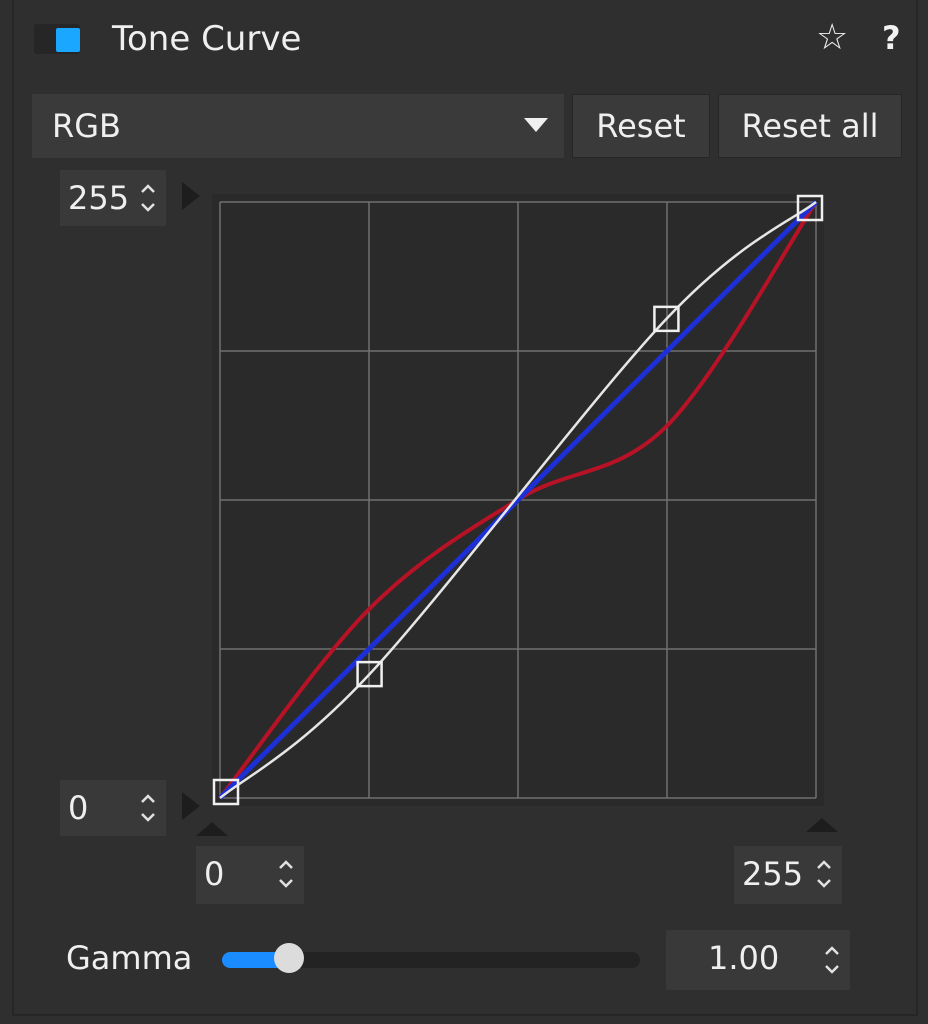 Image resolution: width=928 pixels, height=1024 pixels. What do you see at coordinates (465, 40) in the screenshot?
I see `panel-header: Tone Curve ☆ ?` at bounding box center [465, 40].